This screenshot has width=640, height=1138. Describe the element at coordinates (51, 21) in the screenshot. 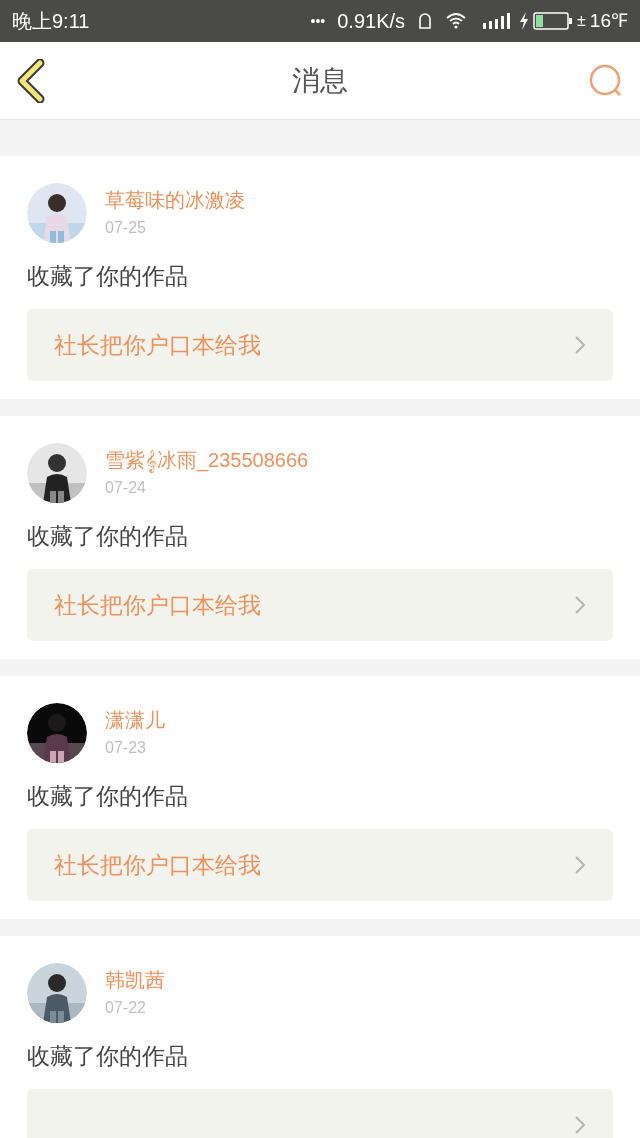

I see `clock: 晚上9:11` at that location.